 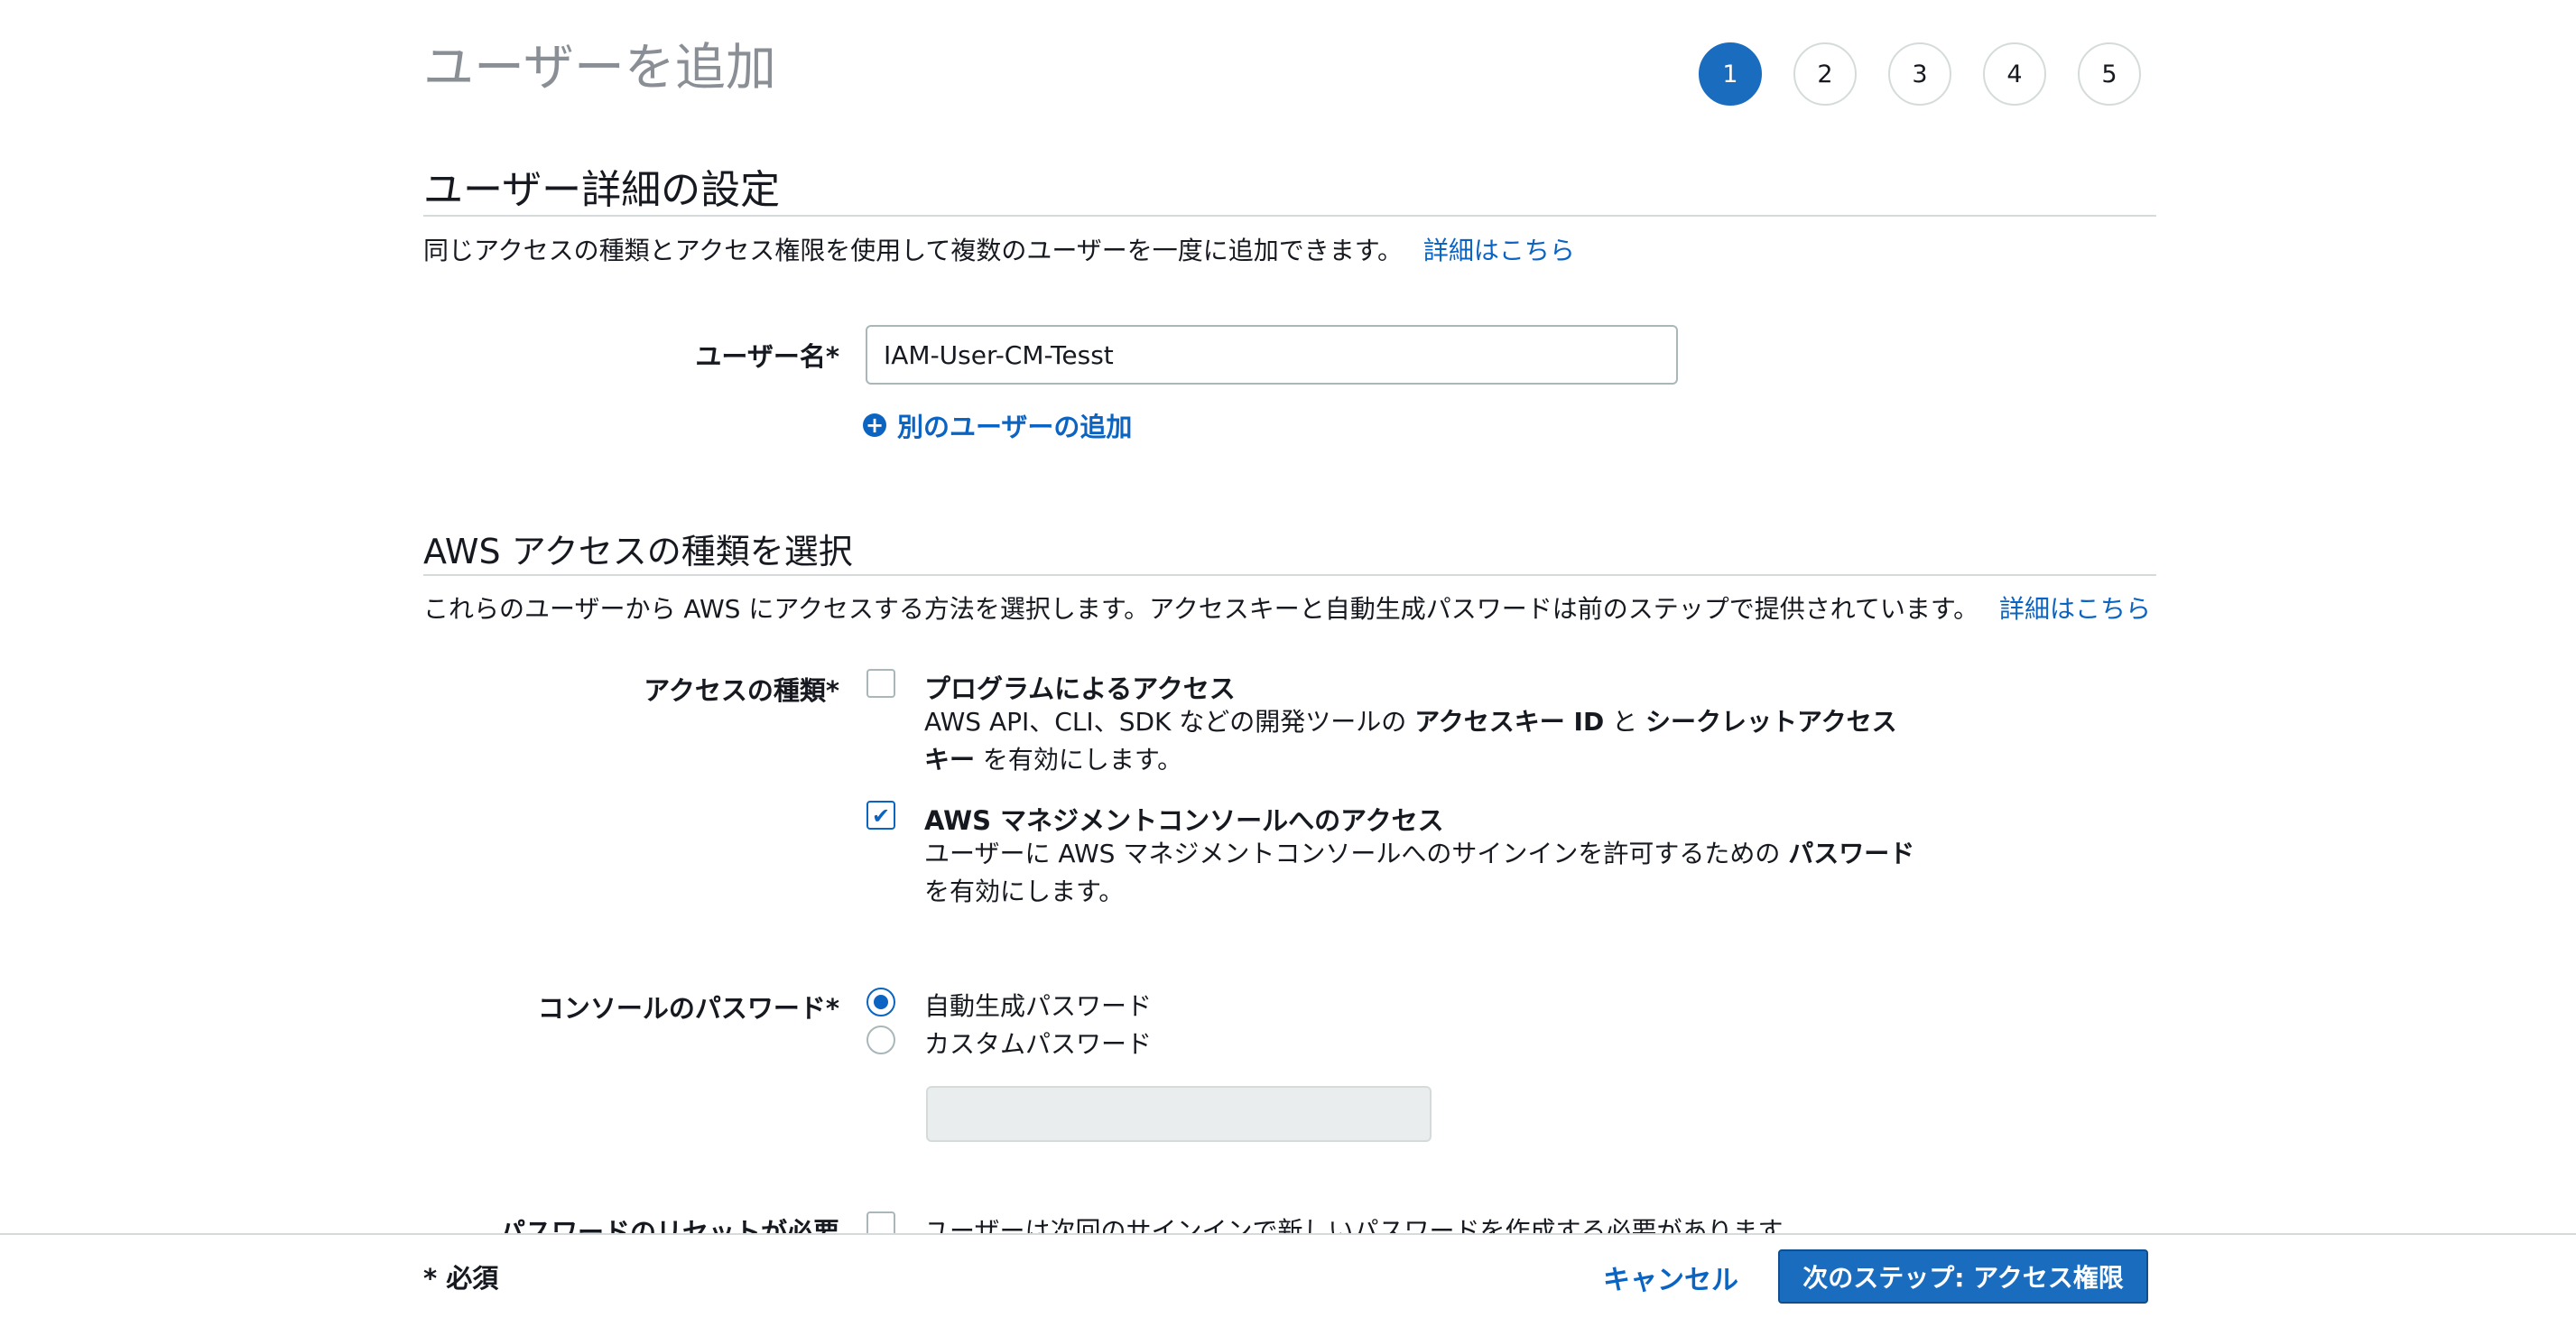 I want to click on auto-password-radio, so click(x=880, y=1002).